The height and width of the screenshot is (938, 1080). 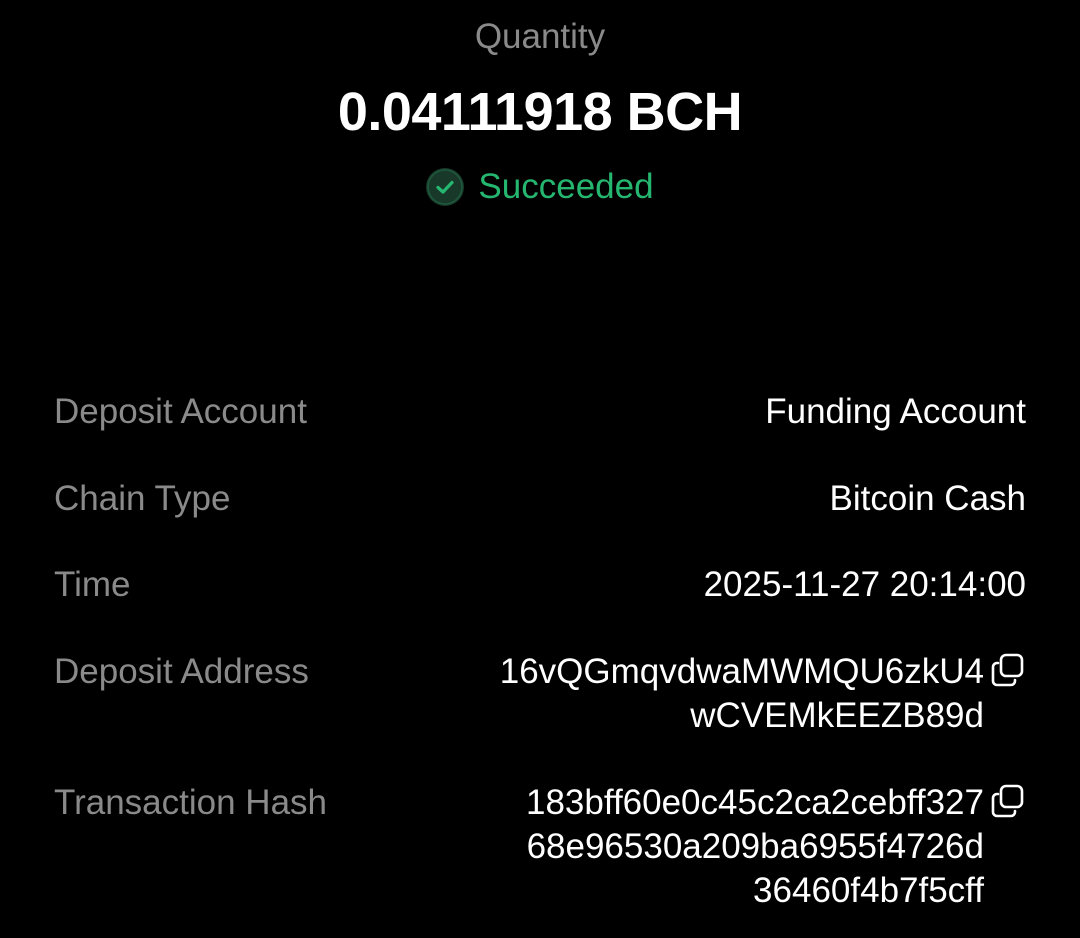 What do you see at coordinates (741, 671) in the screenshot?
I see `deposit-address-line: 16vQGmqvdwaMWMQU6zkU4` at bounding box center [741, 671].